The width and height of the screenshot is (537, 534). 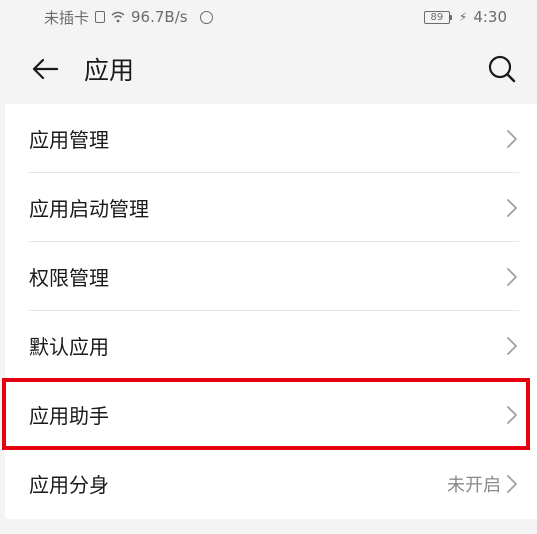 I want to click on charging-bolt-icon: ⚡, so click(x=463, y=17).